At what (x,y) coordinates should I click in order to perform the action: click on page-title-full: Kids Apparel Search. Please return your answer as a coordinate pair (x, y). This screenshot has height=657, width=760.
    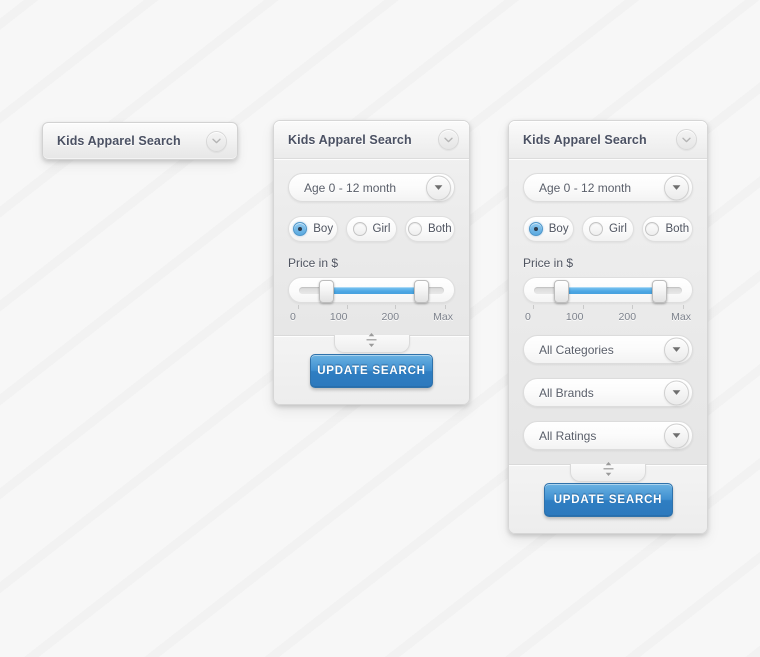
    Looking at the image, I should click on (585, 139).